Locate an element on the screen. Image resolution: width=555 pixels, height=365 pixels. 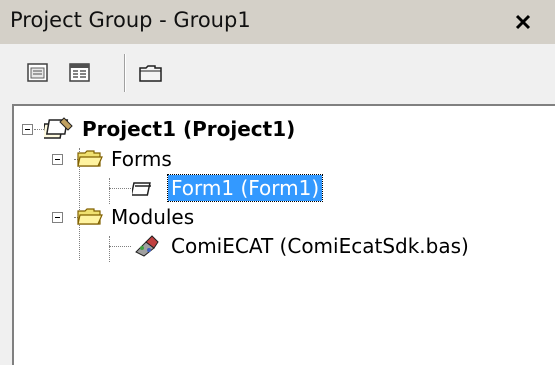
toolbar-separator is located at coordinates (125, 73).